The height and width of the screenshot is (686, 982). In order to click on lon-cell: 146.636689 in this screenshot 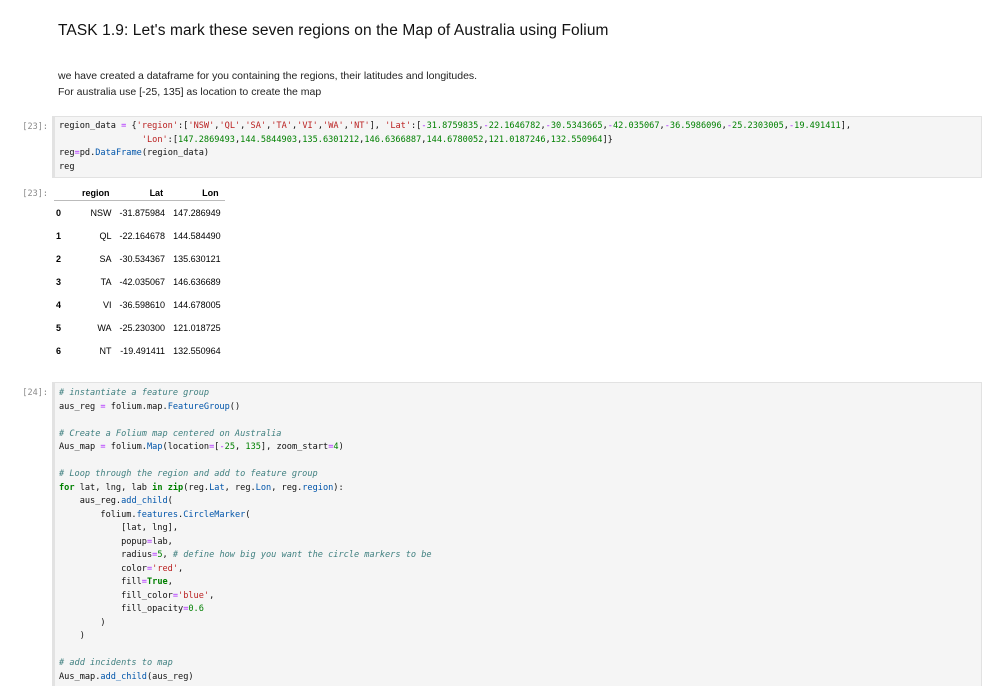, I will do `click(197, 281)`.